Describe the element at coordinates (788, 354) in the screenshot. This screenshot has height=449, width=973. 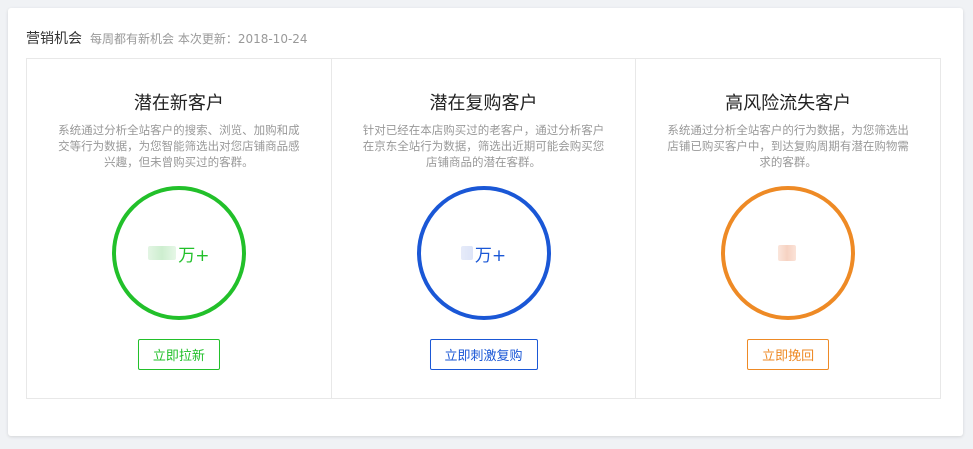
I see `win-back-button: 立即挽回` at that location.